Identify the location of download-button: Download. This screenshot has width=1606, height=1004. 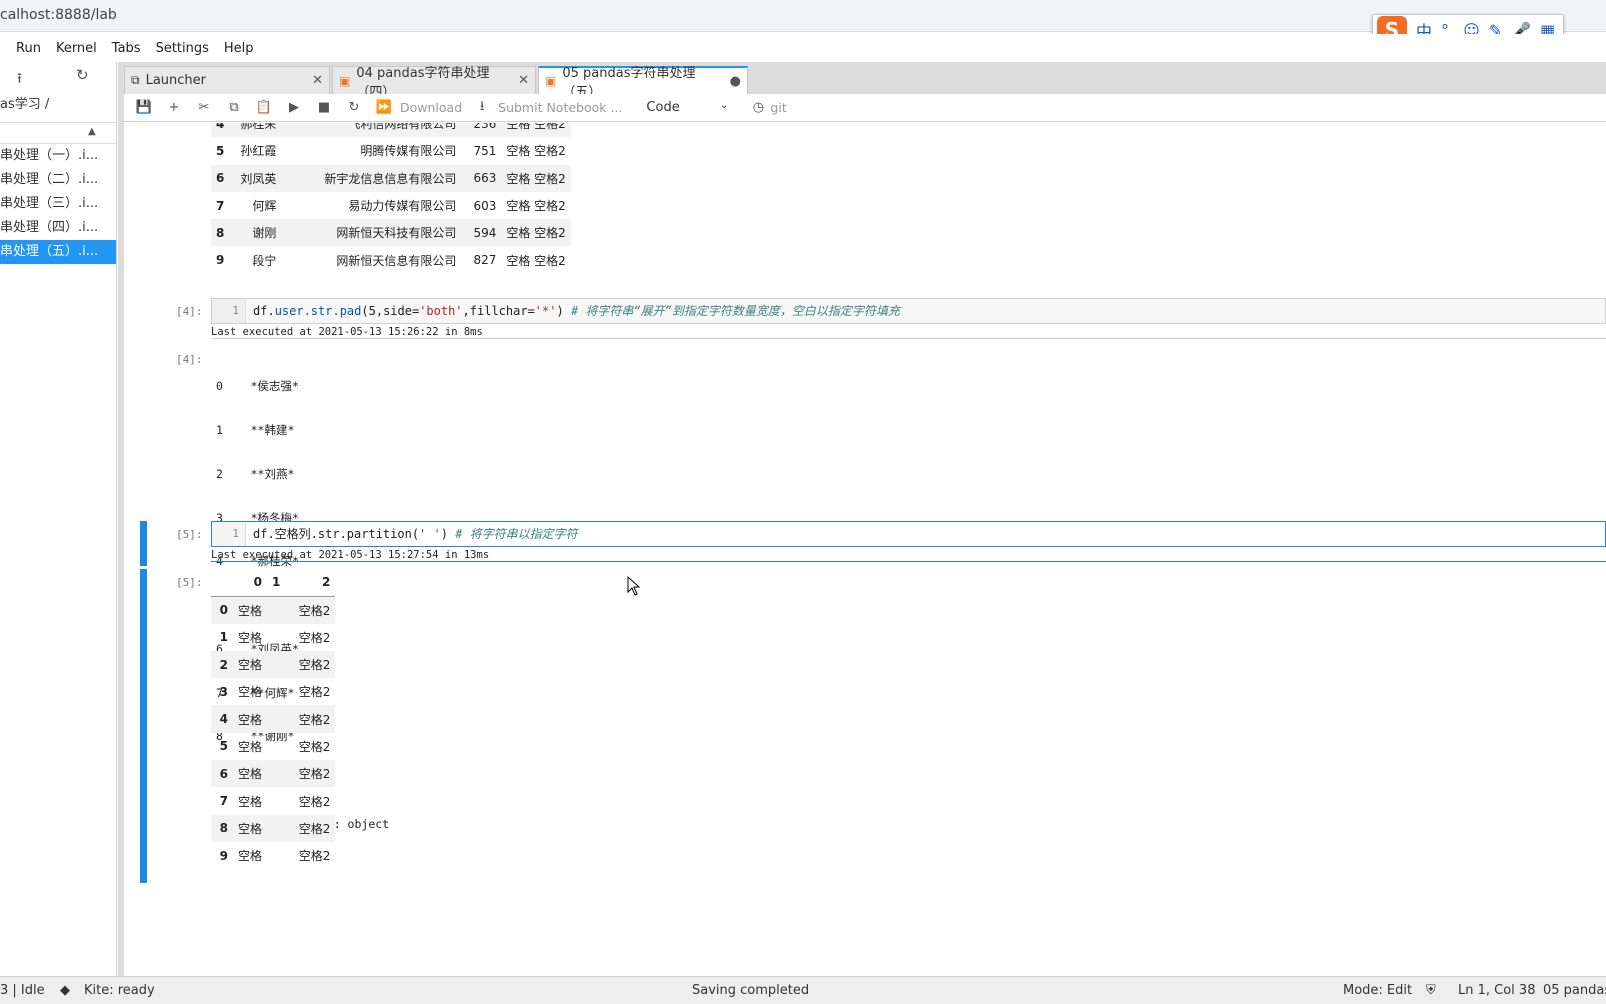
(431, 107).